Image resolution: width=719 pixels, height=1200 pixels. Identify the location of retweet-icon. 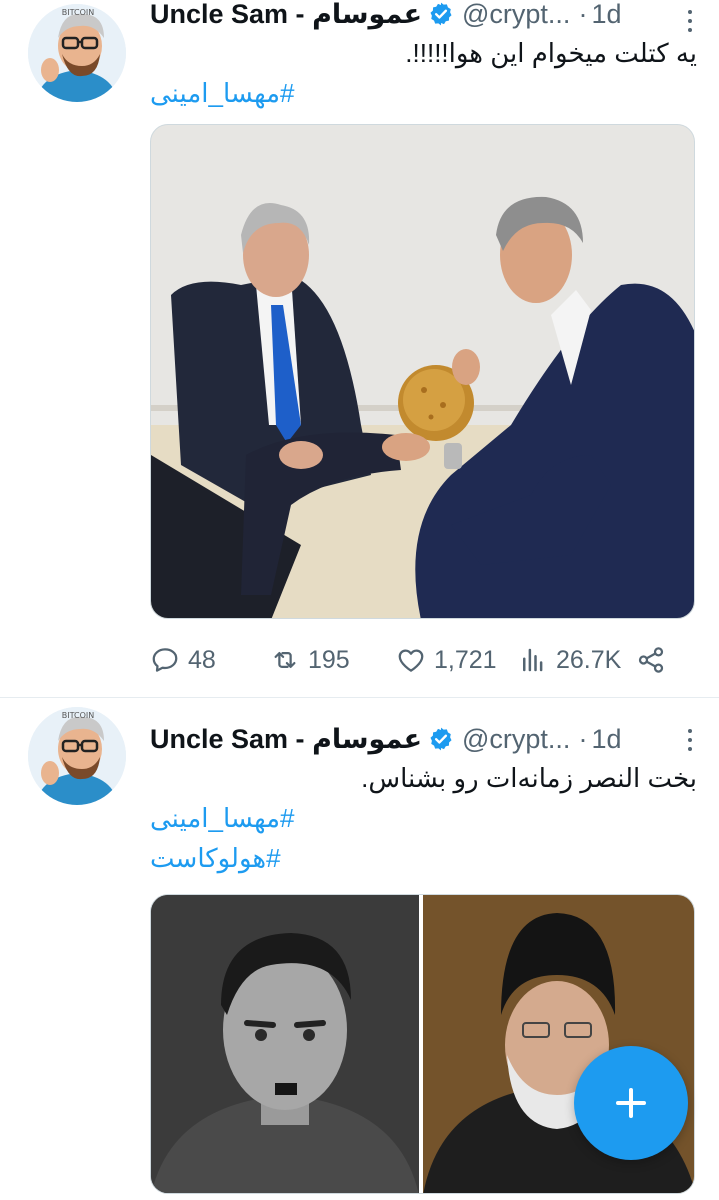
(285, 660).